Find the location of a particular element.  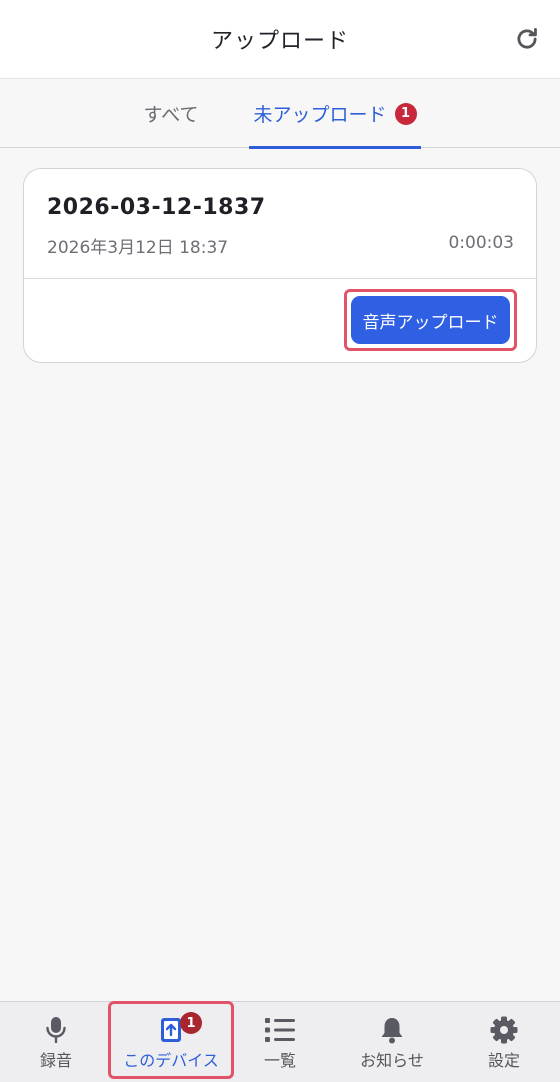

nav-item-record: 録音 is located at coordinates (56, 1042).